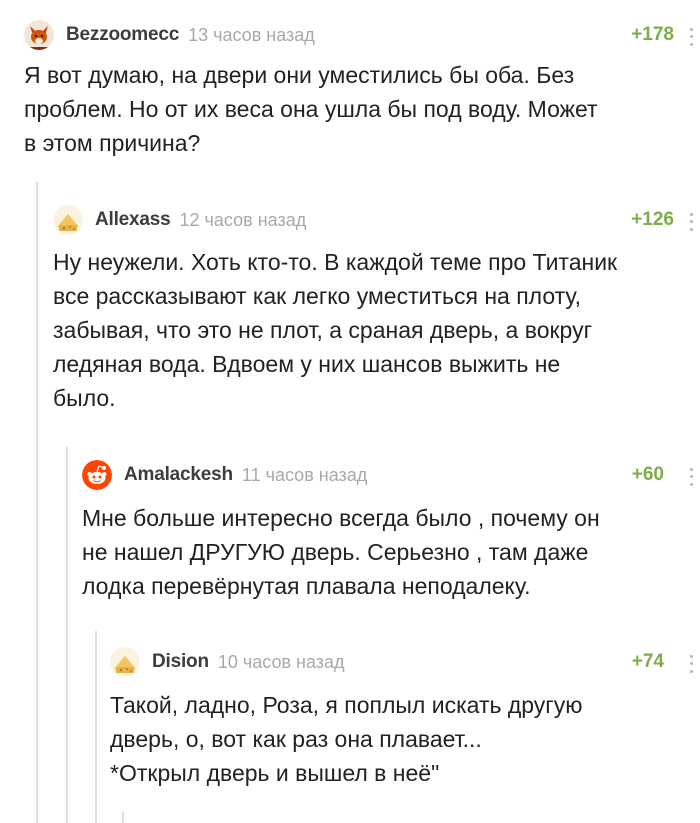 This screenshot has width=700, height=823. I want to click on comment-text-line: в этом причина?, so click(112, 143).